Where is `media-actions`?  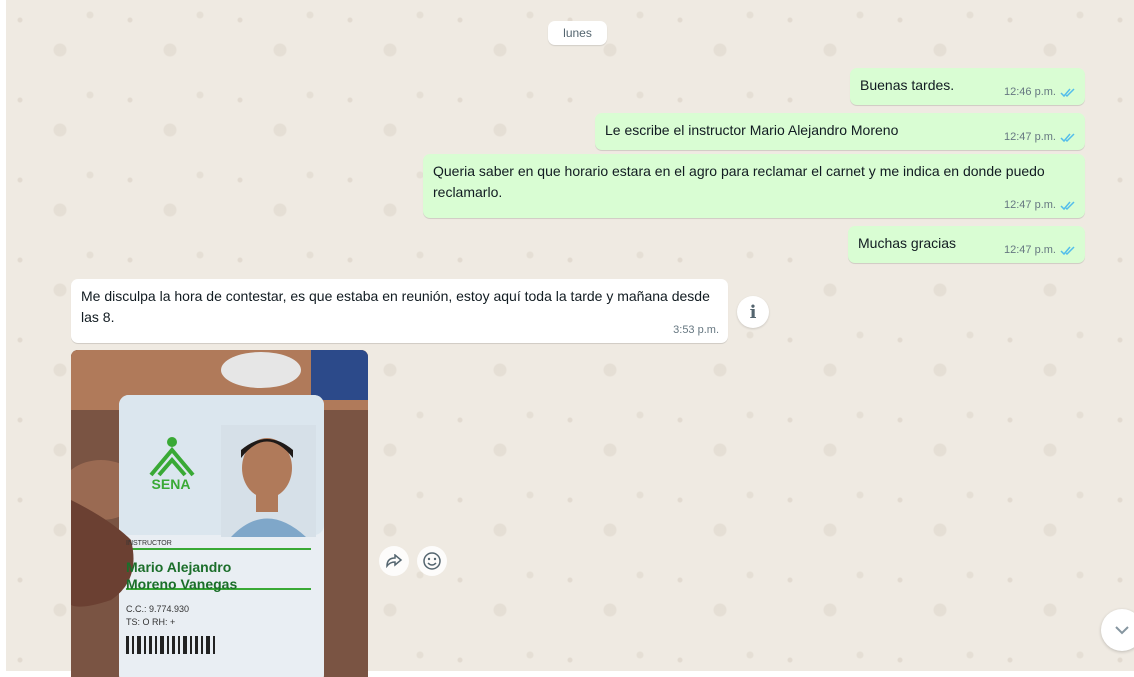
media-actions is located at coordinates (413, 561).